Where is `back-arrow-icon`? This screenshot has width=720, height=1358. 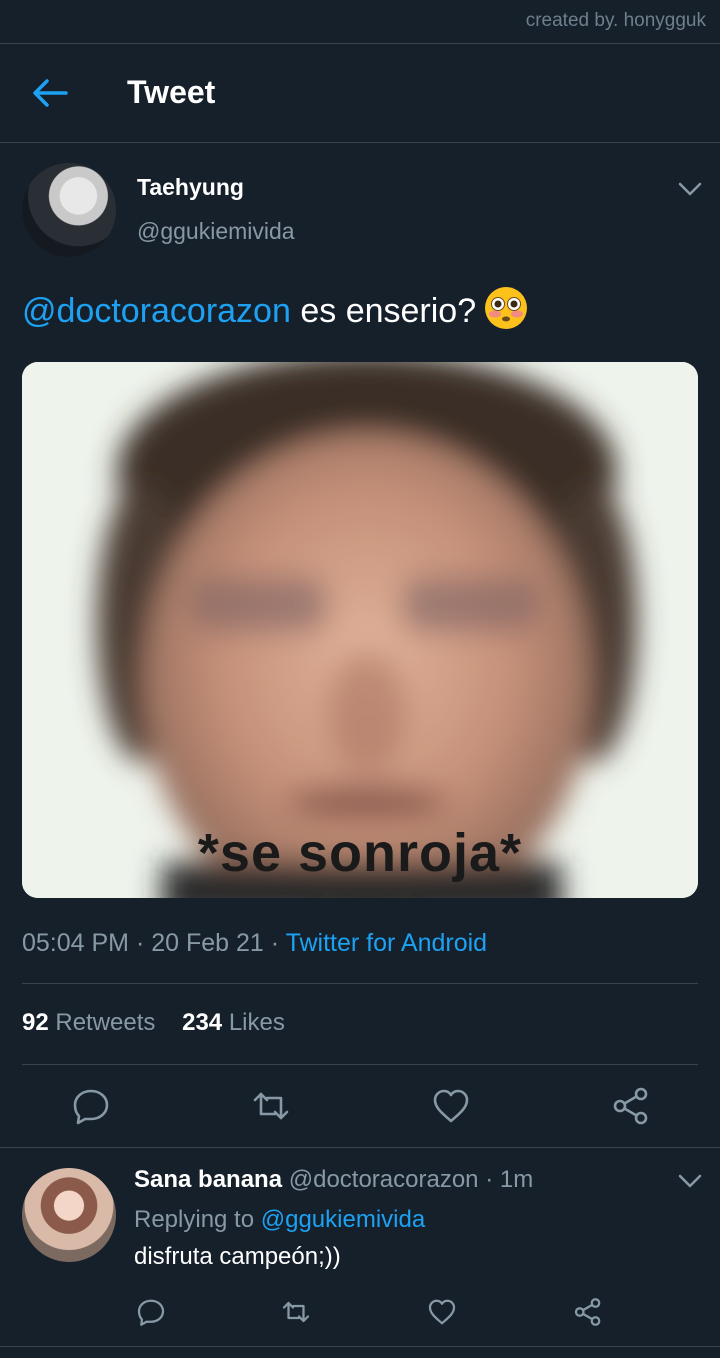
back-arrow-icon is located at coordinates (49, 93).